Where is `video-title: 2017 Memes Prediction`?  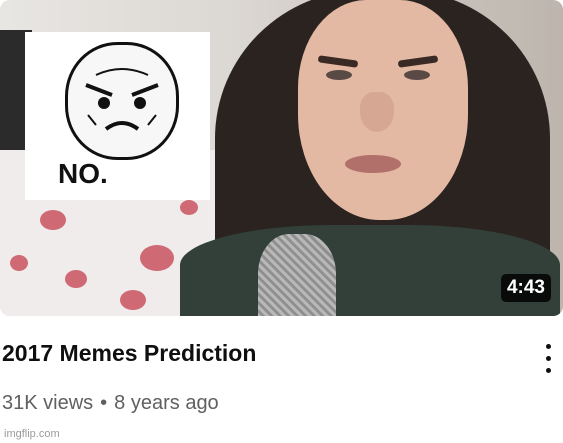 video-title: 2017 Memes Prediction is located at coordinates (129, 353).